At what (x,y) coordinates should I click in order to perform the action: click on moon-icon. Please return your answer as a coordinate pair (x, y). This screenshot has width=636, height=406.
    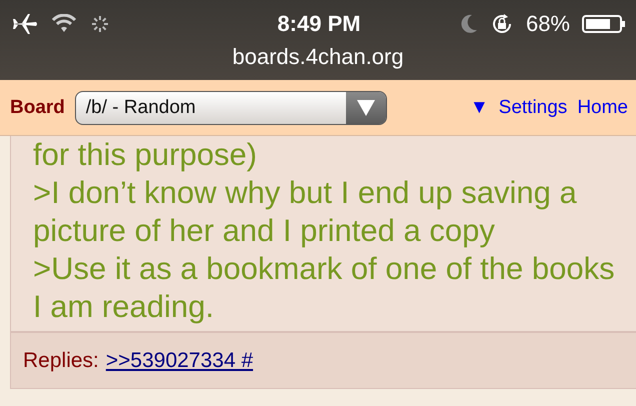
    Looking at the image, I should click on (469, 24).